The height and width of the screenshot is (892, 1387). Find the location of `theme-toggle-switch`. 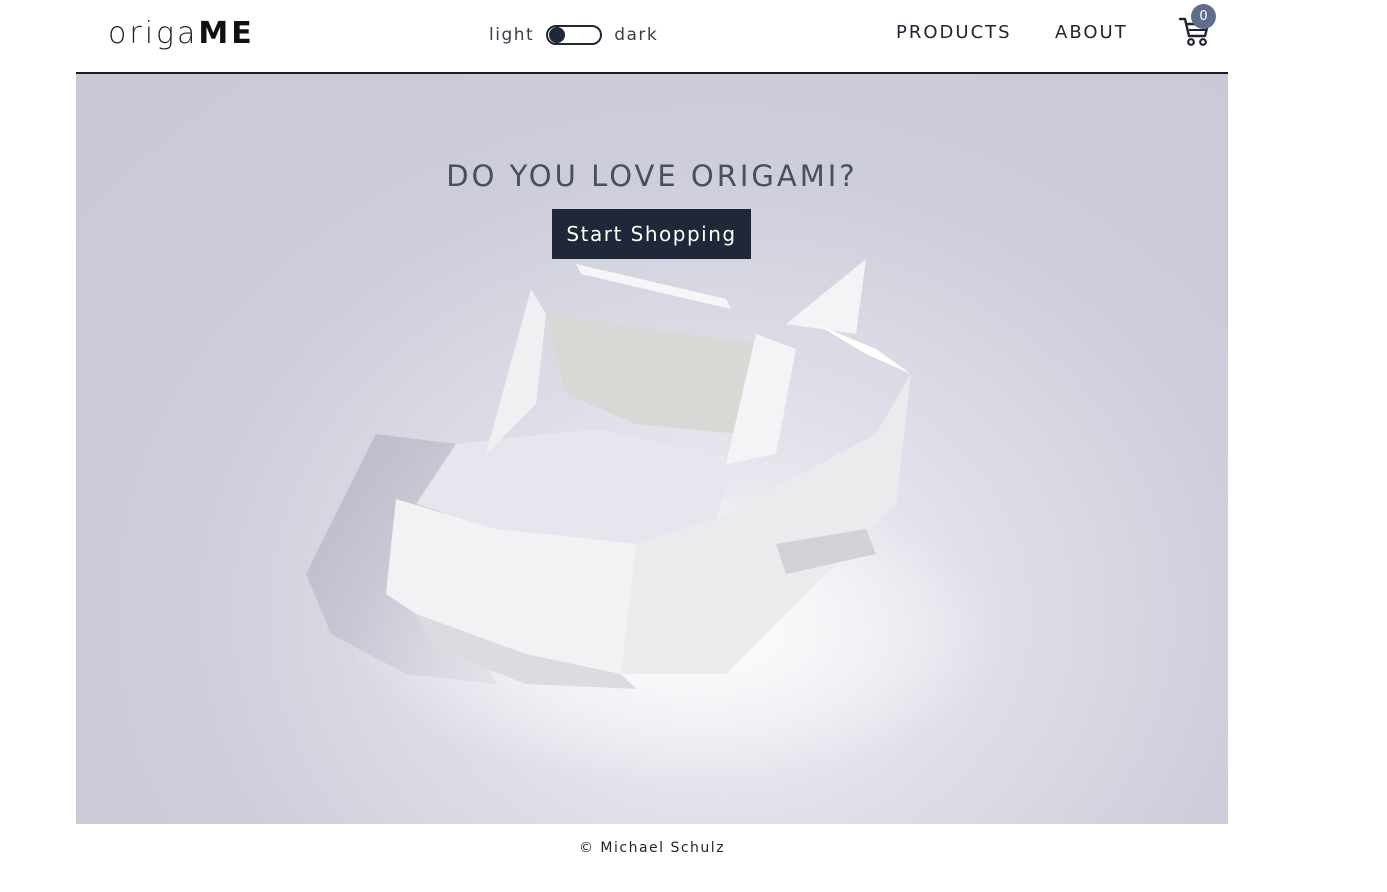

theme-toggle-switch is located at coordinates (574, 35).